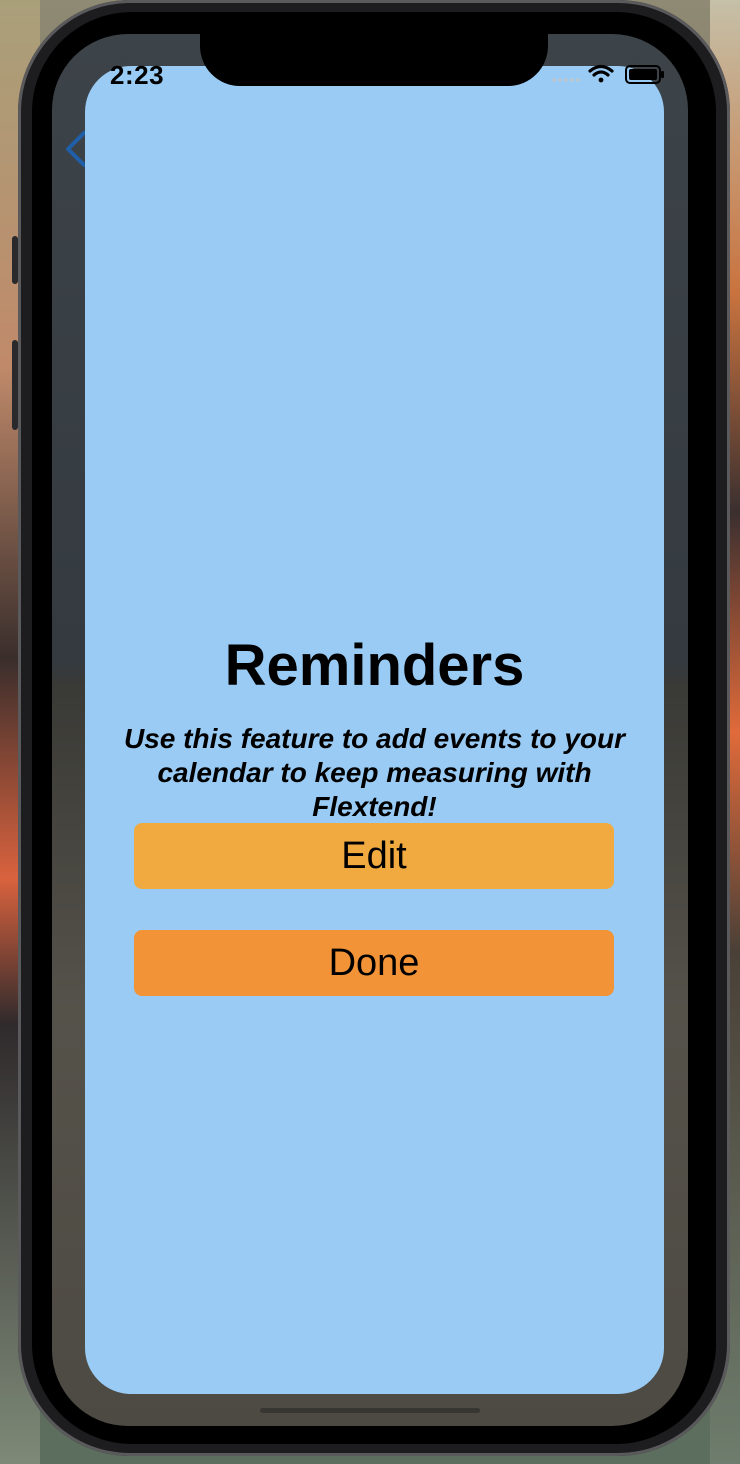  I want to click on signal-icon, so click(566, 80).